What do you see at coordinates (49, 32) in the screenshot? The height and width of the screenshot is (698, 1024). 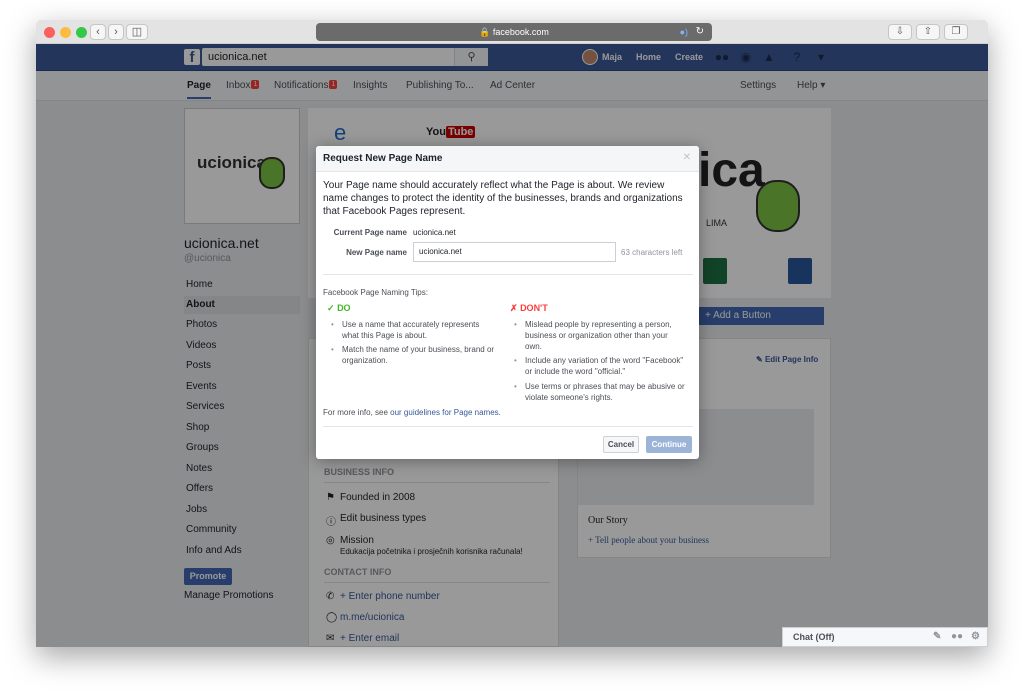 I see `close-window-button` at bounding box center [49, 32].